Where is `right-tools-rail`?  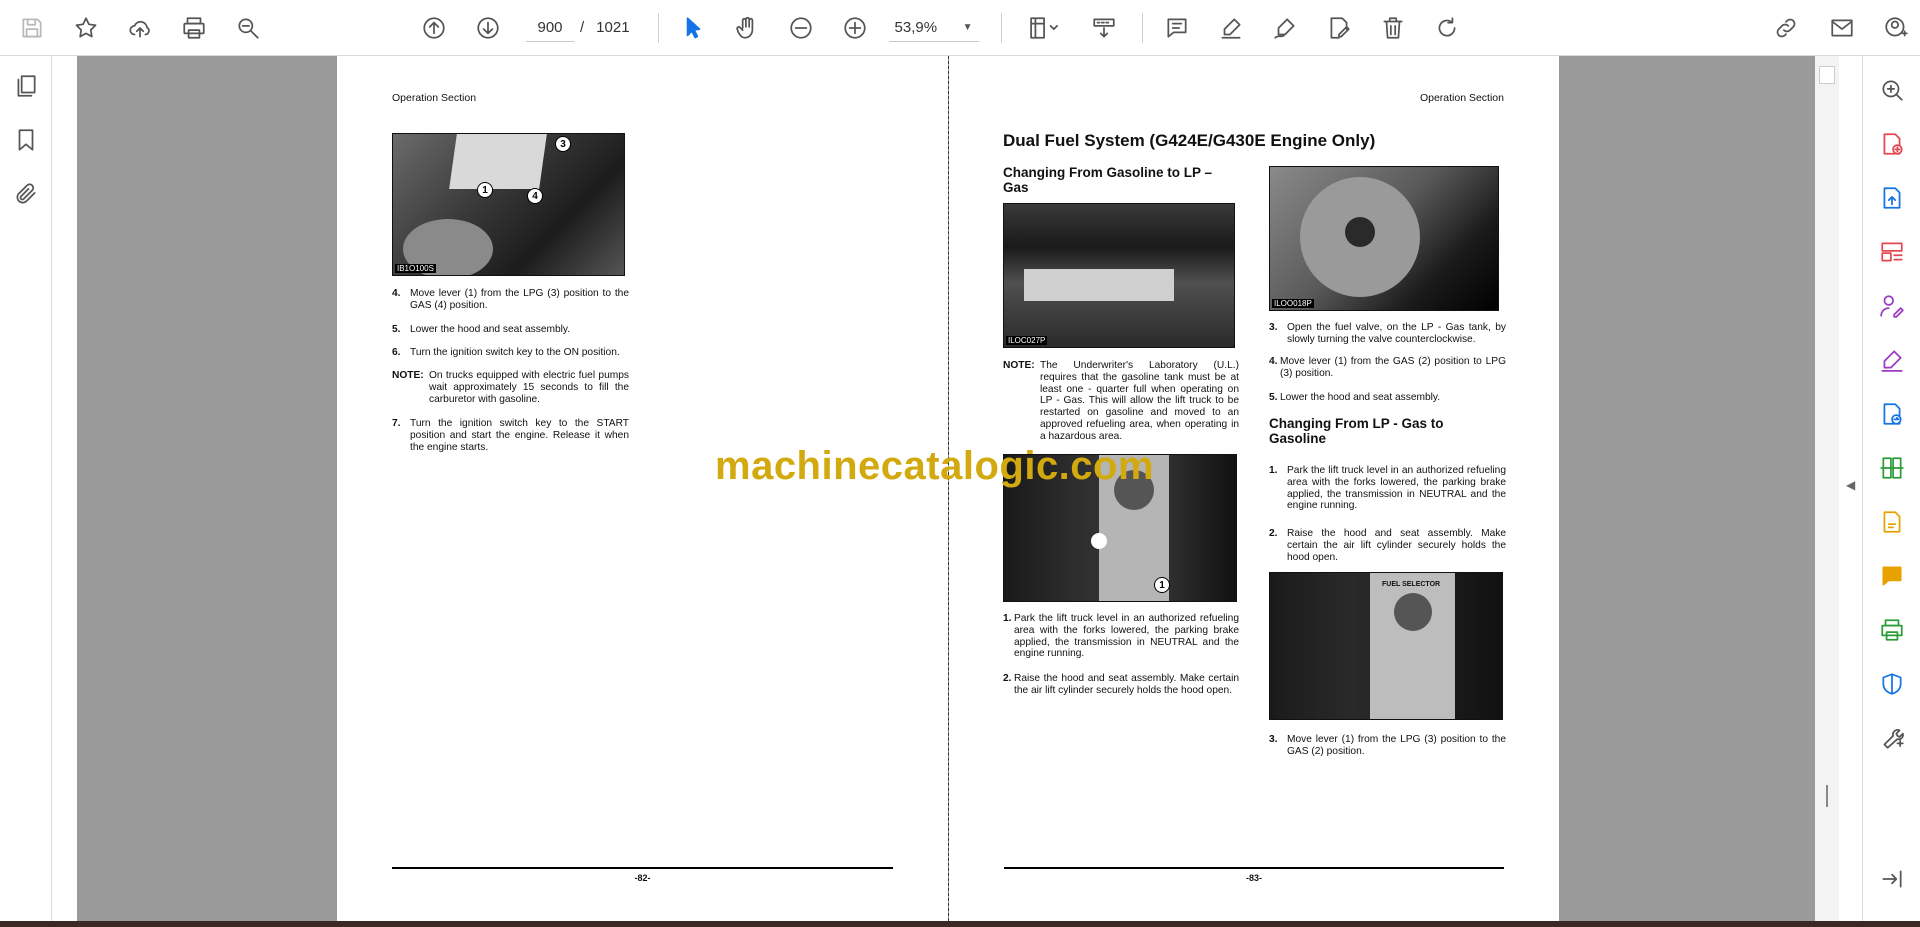 right-tools-rail is located at coordinates (1891, 488).